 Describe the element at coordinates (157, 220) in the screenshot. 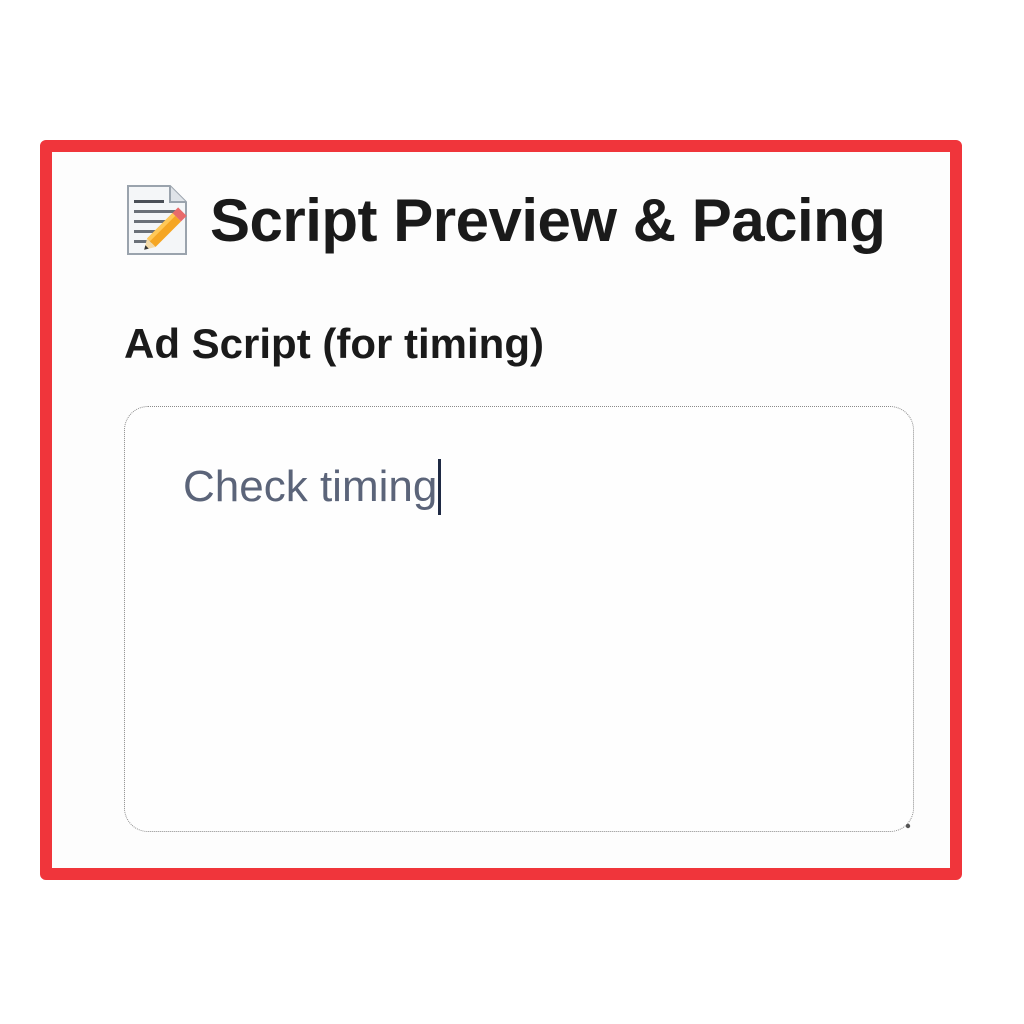

I see `memo-icon` at that location.